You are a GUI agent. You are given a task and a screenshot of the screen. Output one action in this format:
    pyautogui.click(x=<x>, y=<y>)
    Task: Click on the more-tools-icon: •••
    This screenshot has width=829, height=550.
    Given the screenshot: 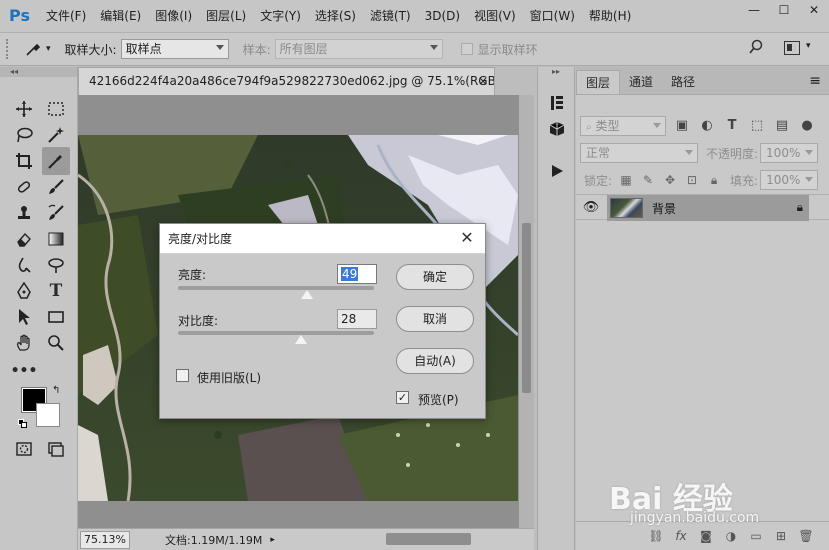 What is the action you would take?
    pyautogui.click(x=24, y=371)
    